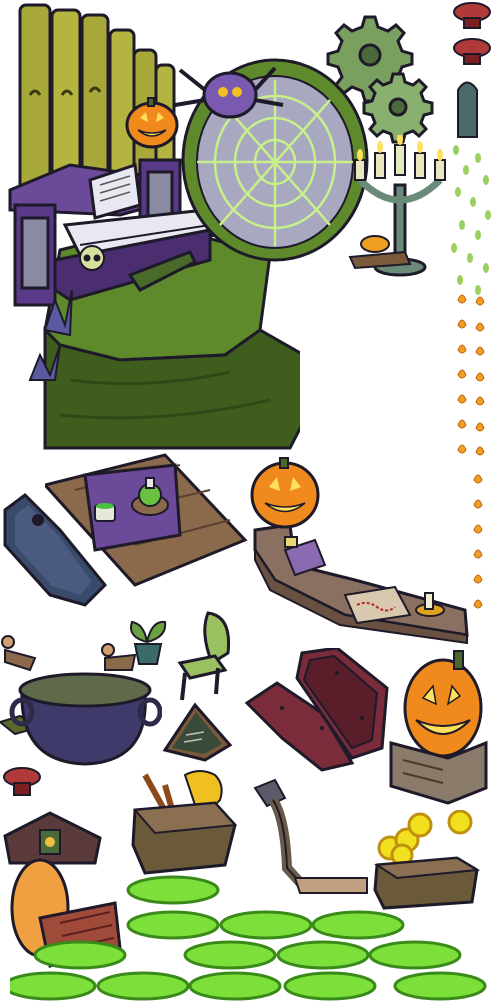 The height and width of the screenshot is (1004, 494). Describe the element at coordinates (359, 551) in the screenshot. I see `pumpkin-counter` at that location.